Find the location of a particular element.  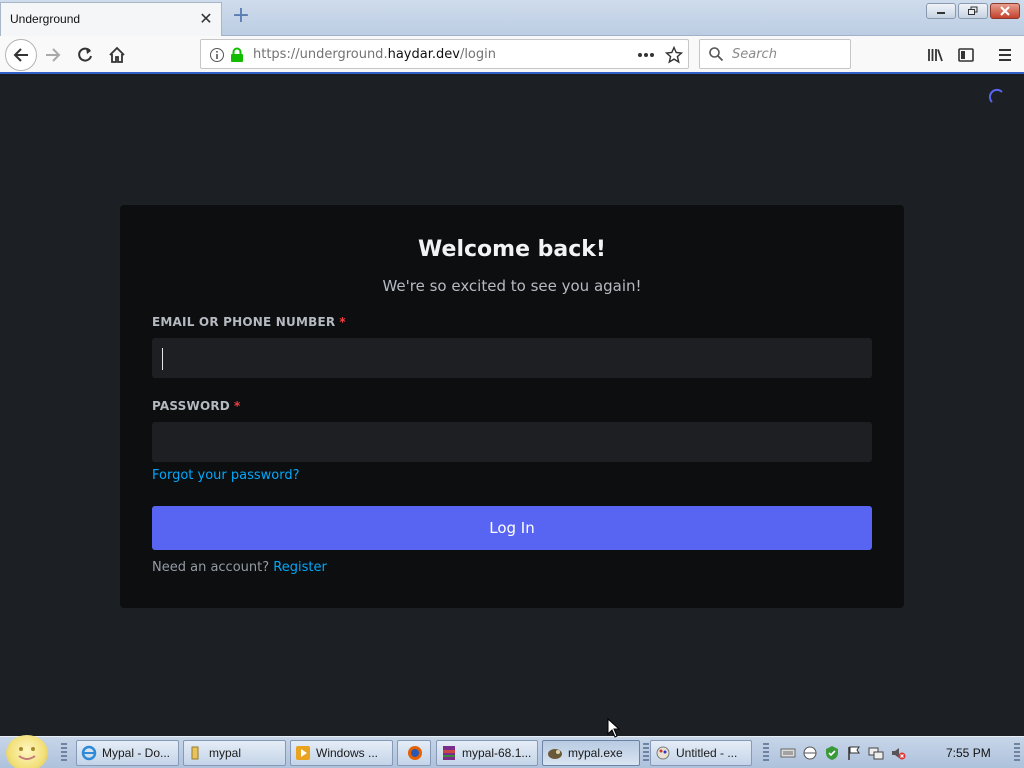

network-monitor-icon is located at coordinates (876, 753).